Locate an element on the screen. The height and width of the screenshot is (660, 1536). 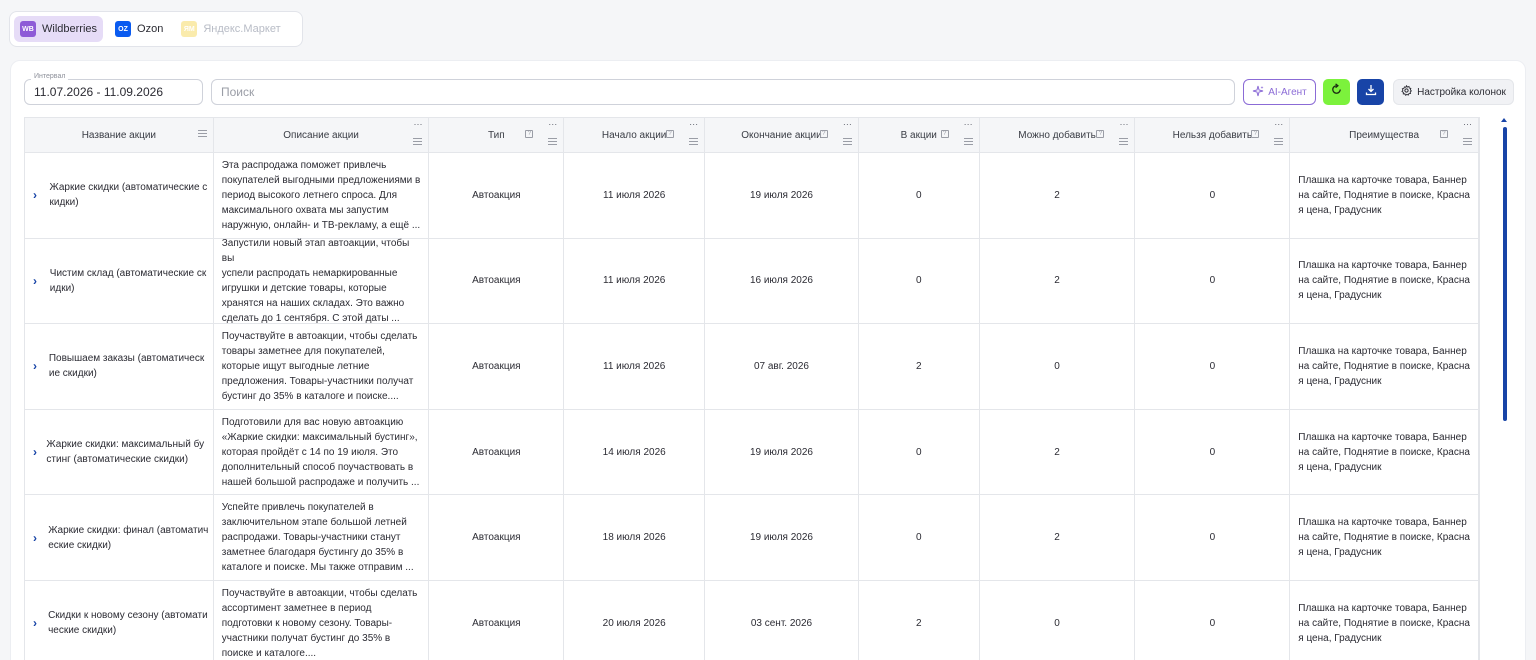
column-header-type: Тип ⋯? is located at coordinates (497, 135).